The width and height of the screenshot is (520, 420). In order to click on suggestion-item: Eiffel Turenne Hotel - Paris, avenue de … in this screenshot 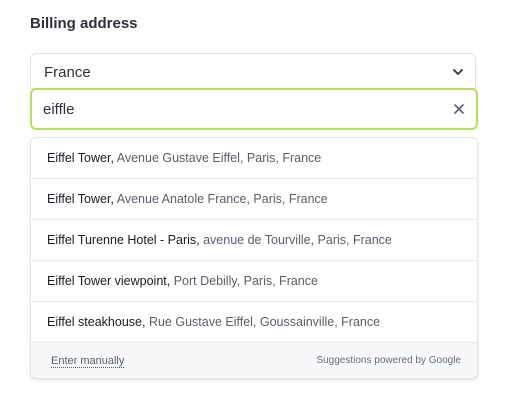, I will do `click(254, 240)`.